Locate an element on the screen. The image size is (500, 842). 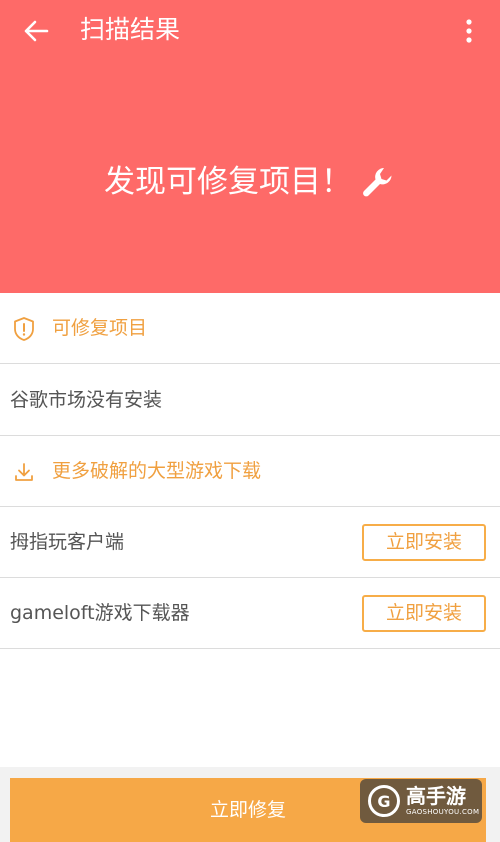
shield-alert-icon is located at coordinates (24, 329).